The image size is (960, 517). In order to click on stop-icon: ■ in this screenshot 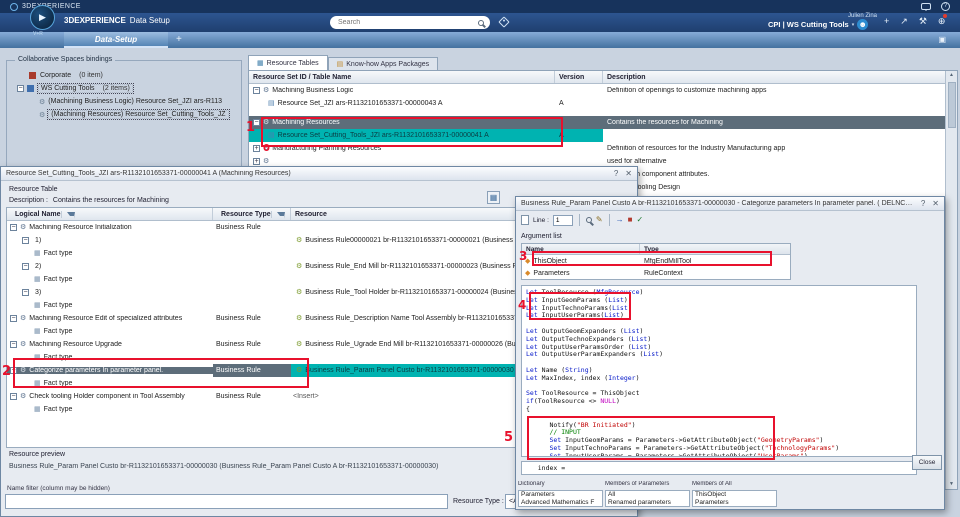, I will do `click(630, 220)`.